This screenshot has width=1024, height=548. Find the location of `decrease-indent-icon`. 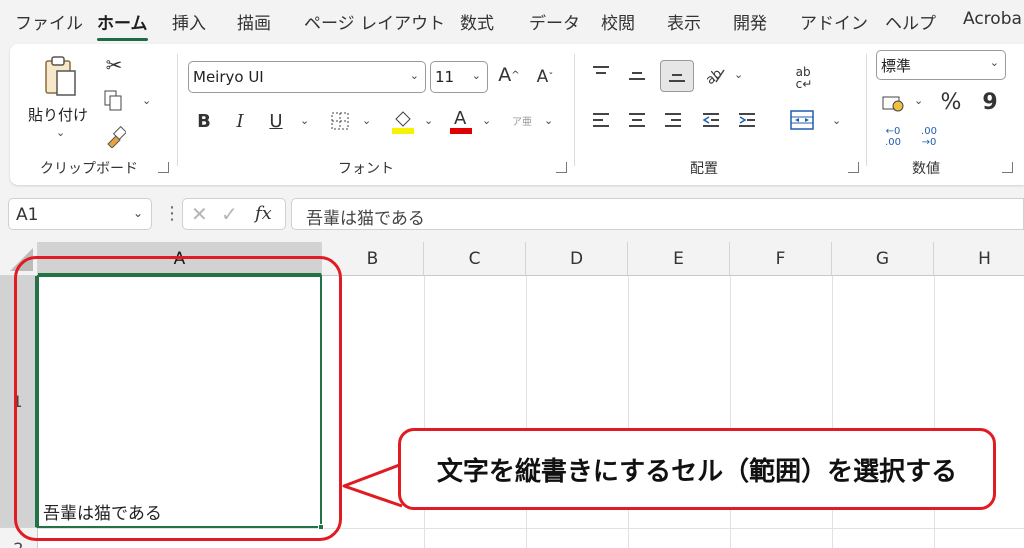

decrease-indent-icon is located at coordinates (711, 120).